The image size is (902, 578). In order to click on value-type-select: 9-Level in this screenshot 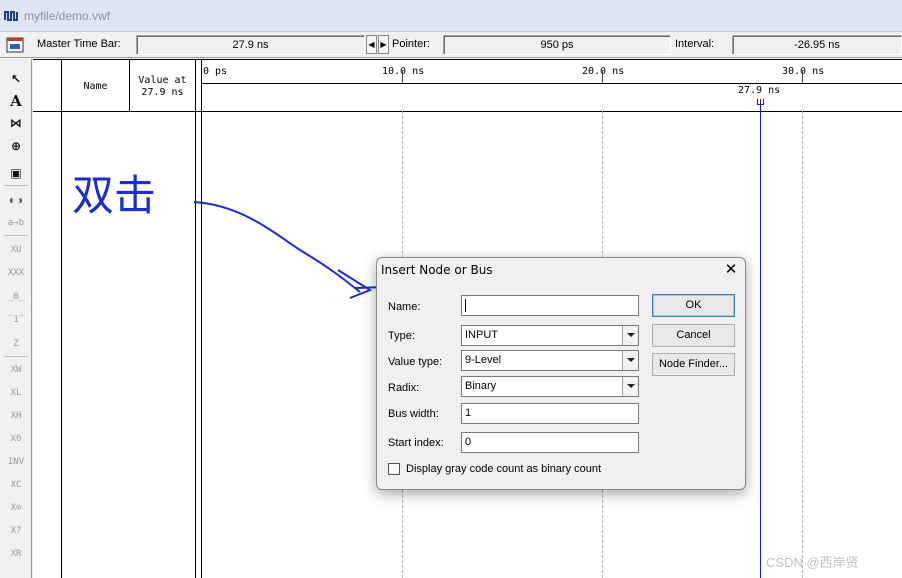, I will do `click(550, 360)`.